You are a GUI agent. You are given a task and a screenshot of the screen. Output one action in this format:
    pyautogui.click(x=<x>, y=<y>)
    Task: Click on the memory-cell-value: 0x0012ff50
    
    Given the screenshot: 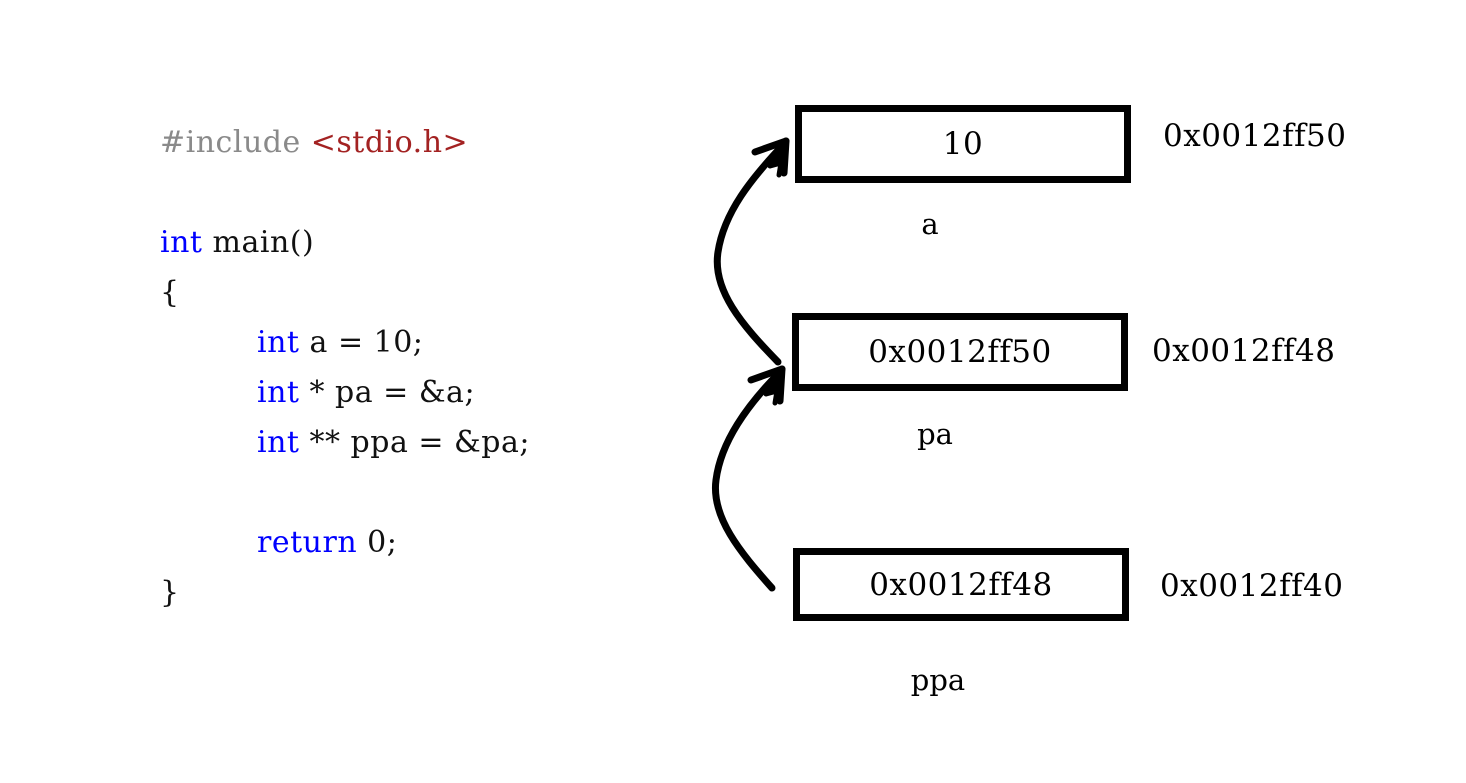 What is the action you would take?
    pyautogui.click(x=960, y=352)
    